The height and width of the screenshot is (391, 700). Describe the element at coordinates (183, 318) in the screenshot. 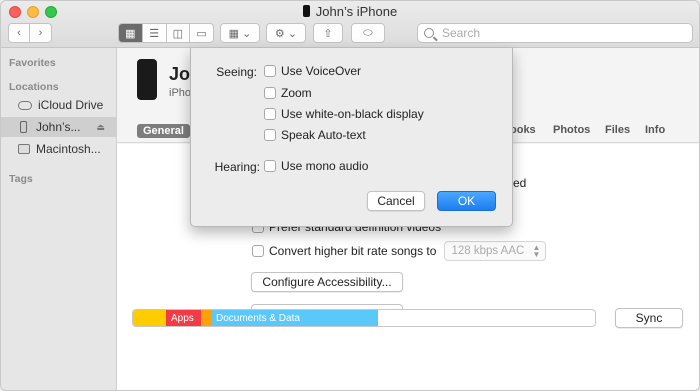

I see `storage-segment-apps: Apps` at that location.